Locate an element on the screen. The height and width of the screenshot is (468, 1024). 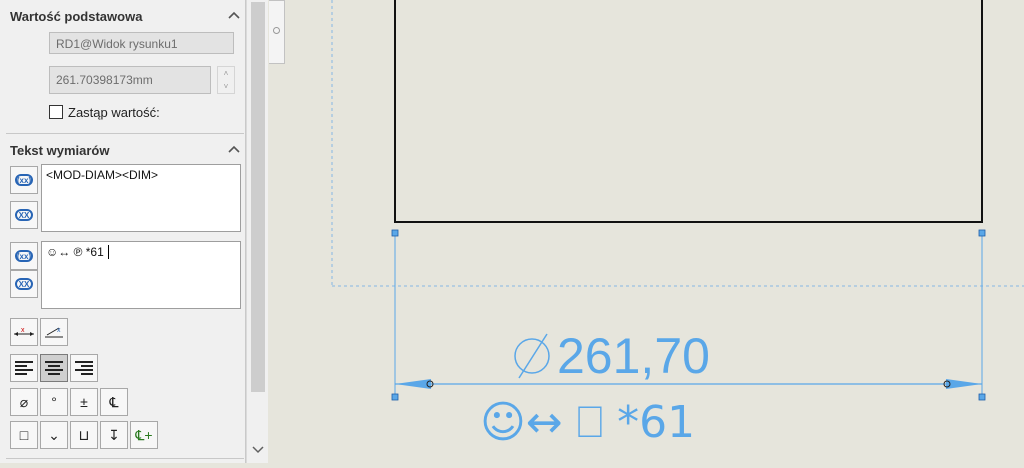
override-value-checkbox is located at coordinates (56, 112).